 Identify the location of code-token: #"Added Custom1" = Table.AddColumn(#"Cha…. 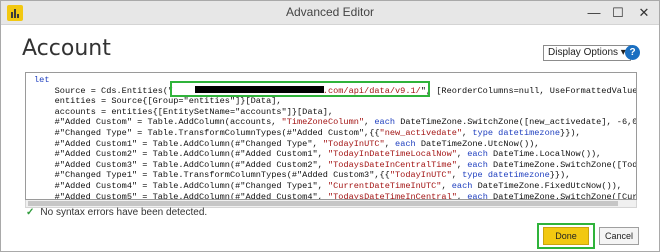
(178, 143).